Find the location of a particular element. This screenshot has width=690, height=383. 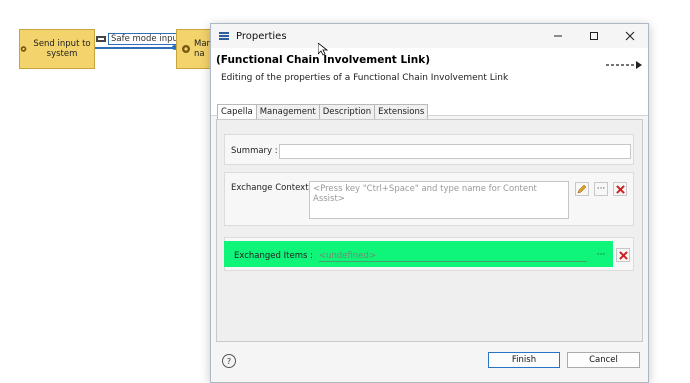

dialog-titlebar: Properties is located at coordinates (429, 36).